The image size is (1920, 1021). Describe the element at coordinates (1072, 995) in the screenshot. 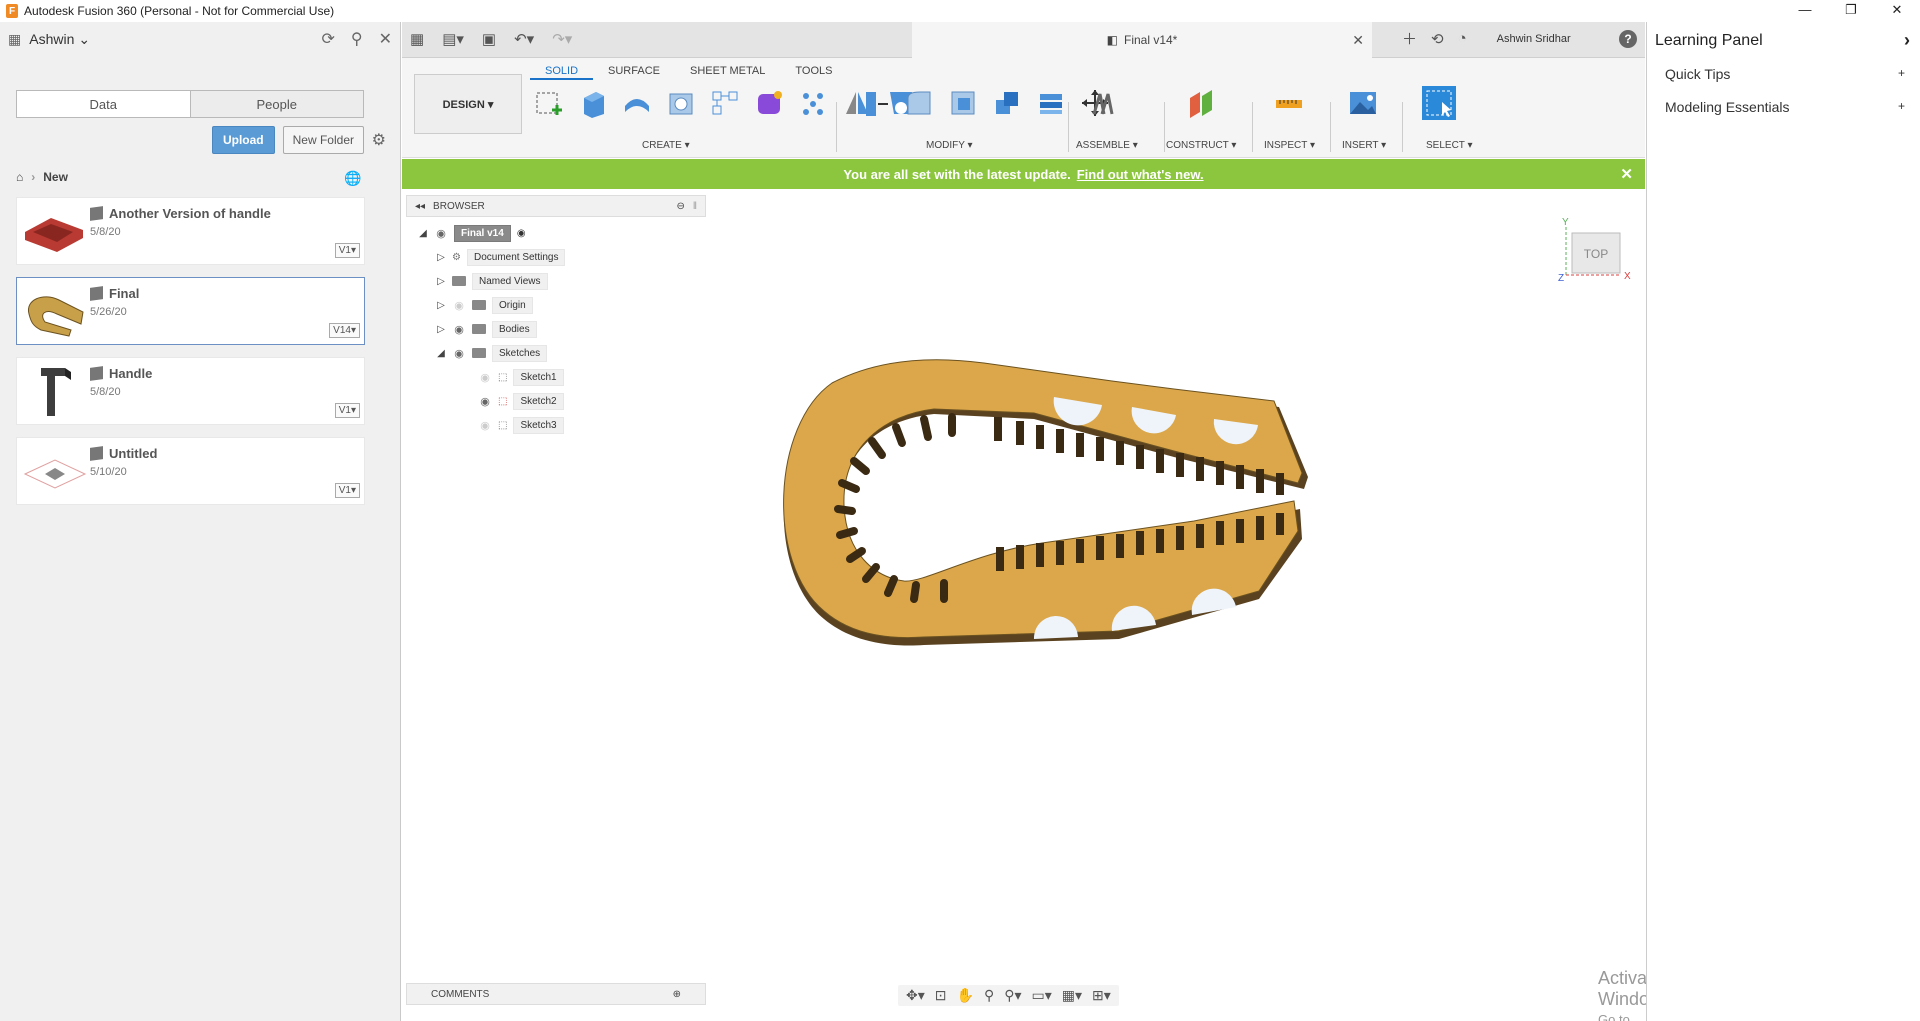

I see `grid-settings-icon: ▦▾` at that location.